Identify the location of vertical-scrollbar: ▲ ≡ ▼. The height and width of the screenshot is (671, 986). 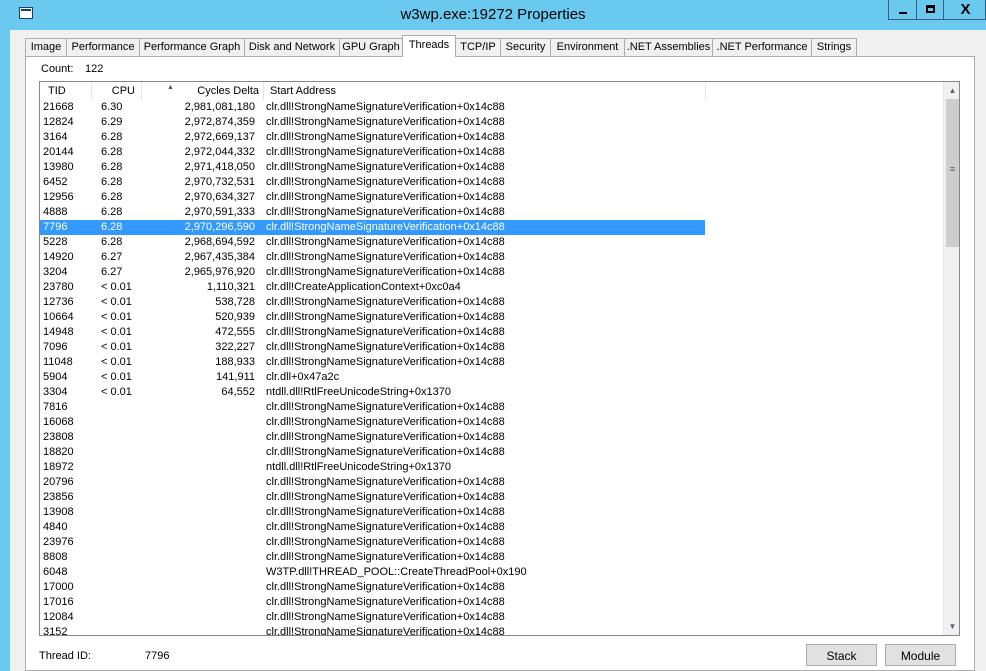
(951, 358).